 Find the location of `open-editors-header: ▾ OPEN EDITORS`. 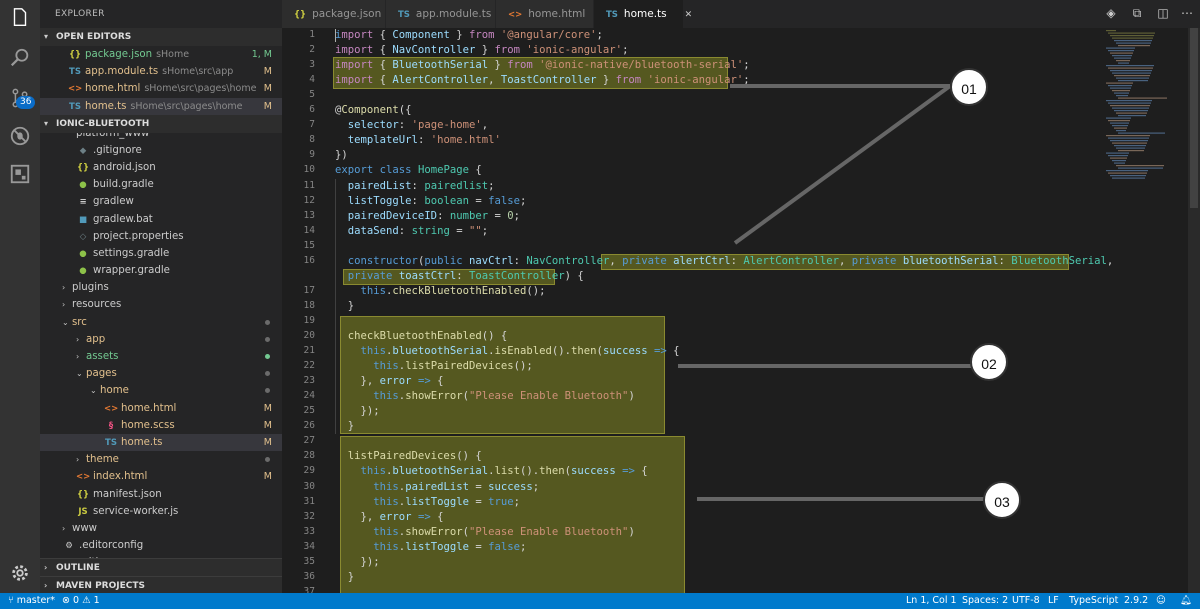

open-editors-header: ▾ OPEN EDITORS is located at coordinates (161, 37).